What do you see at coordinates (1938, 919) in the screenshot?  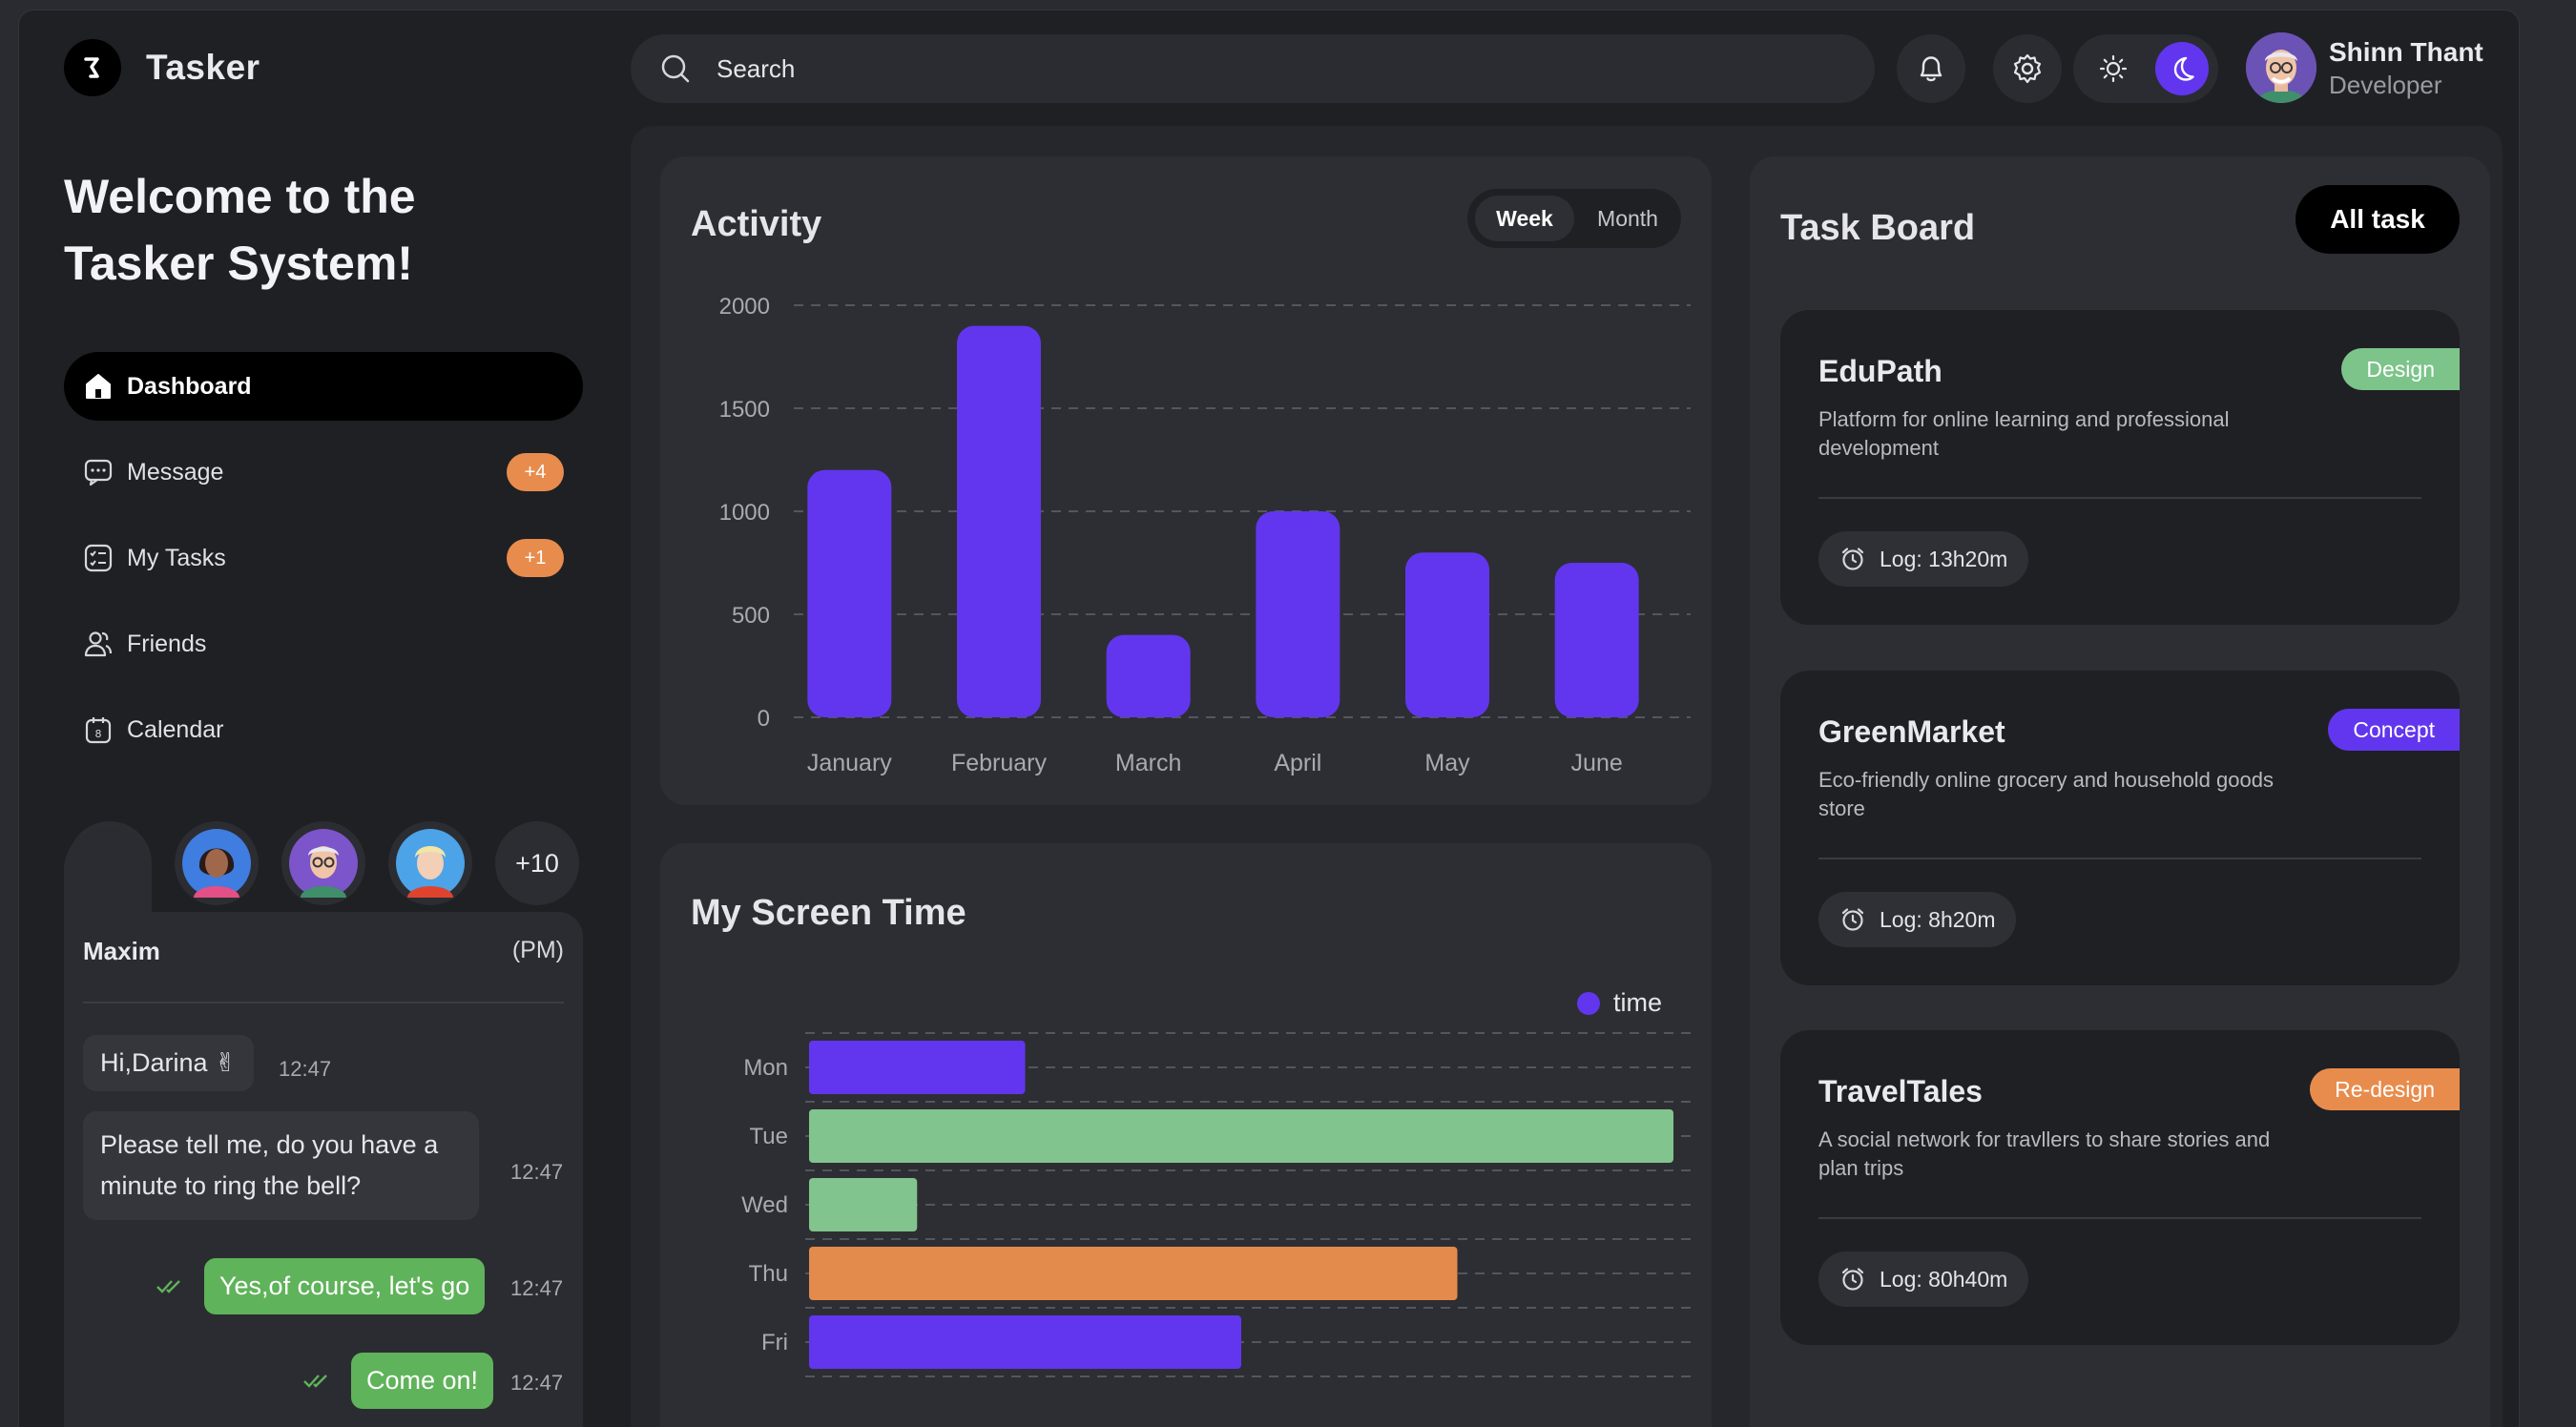 I see `task-log-label: Log: 8h20m` at bounding box center [1938, 919].